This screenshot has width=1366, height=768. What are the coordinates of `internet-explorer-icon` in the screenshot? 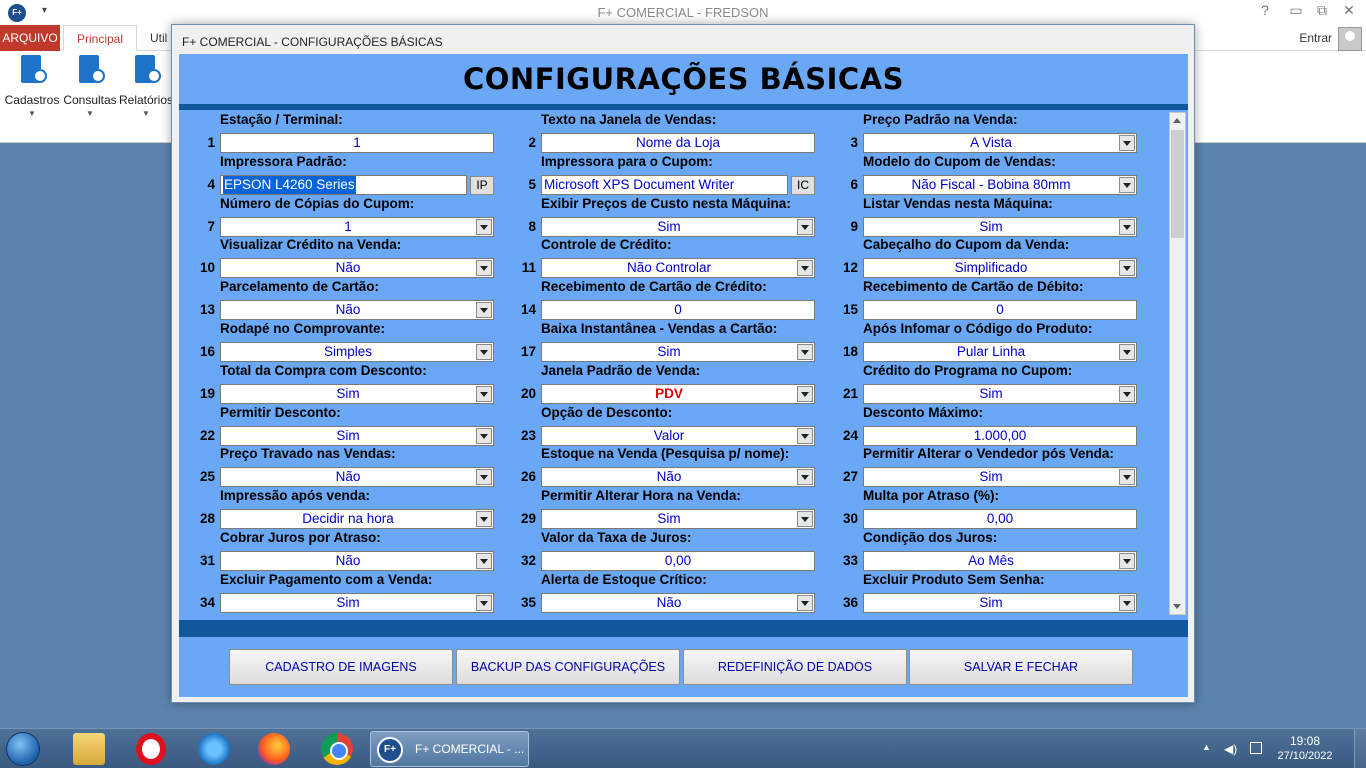 It's located at (214, 749).